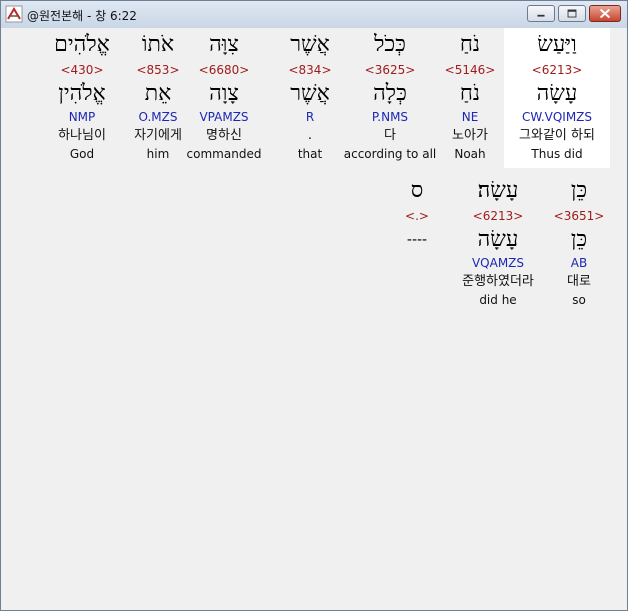 The height and width of the screenshot is (611, 628). I want to click on minimize-icon, so click(541, 15).